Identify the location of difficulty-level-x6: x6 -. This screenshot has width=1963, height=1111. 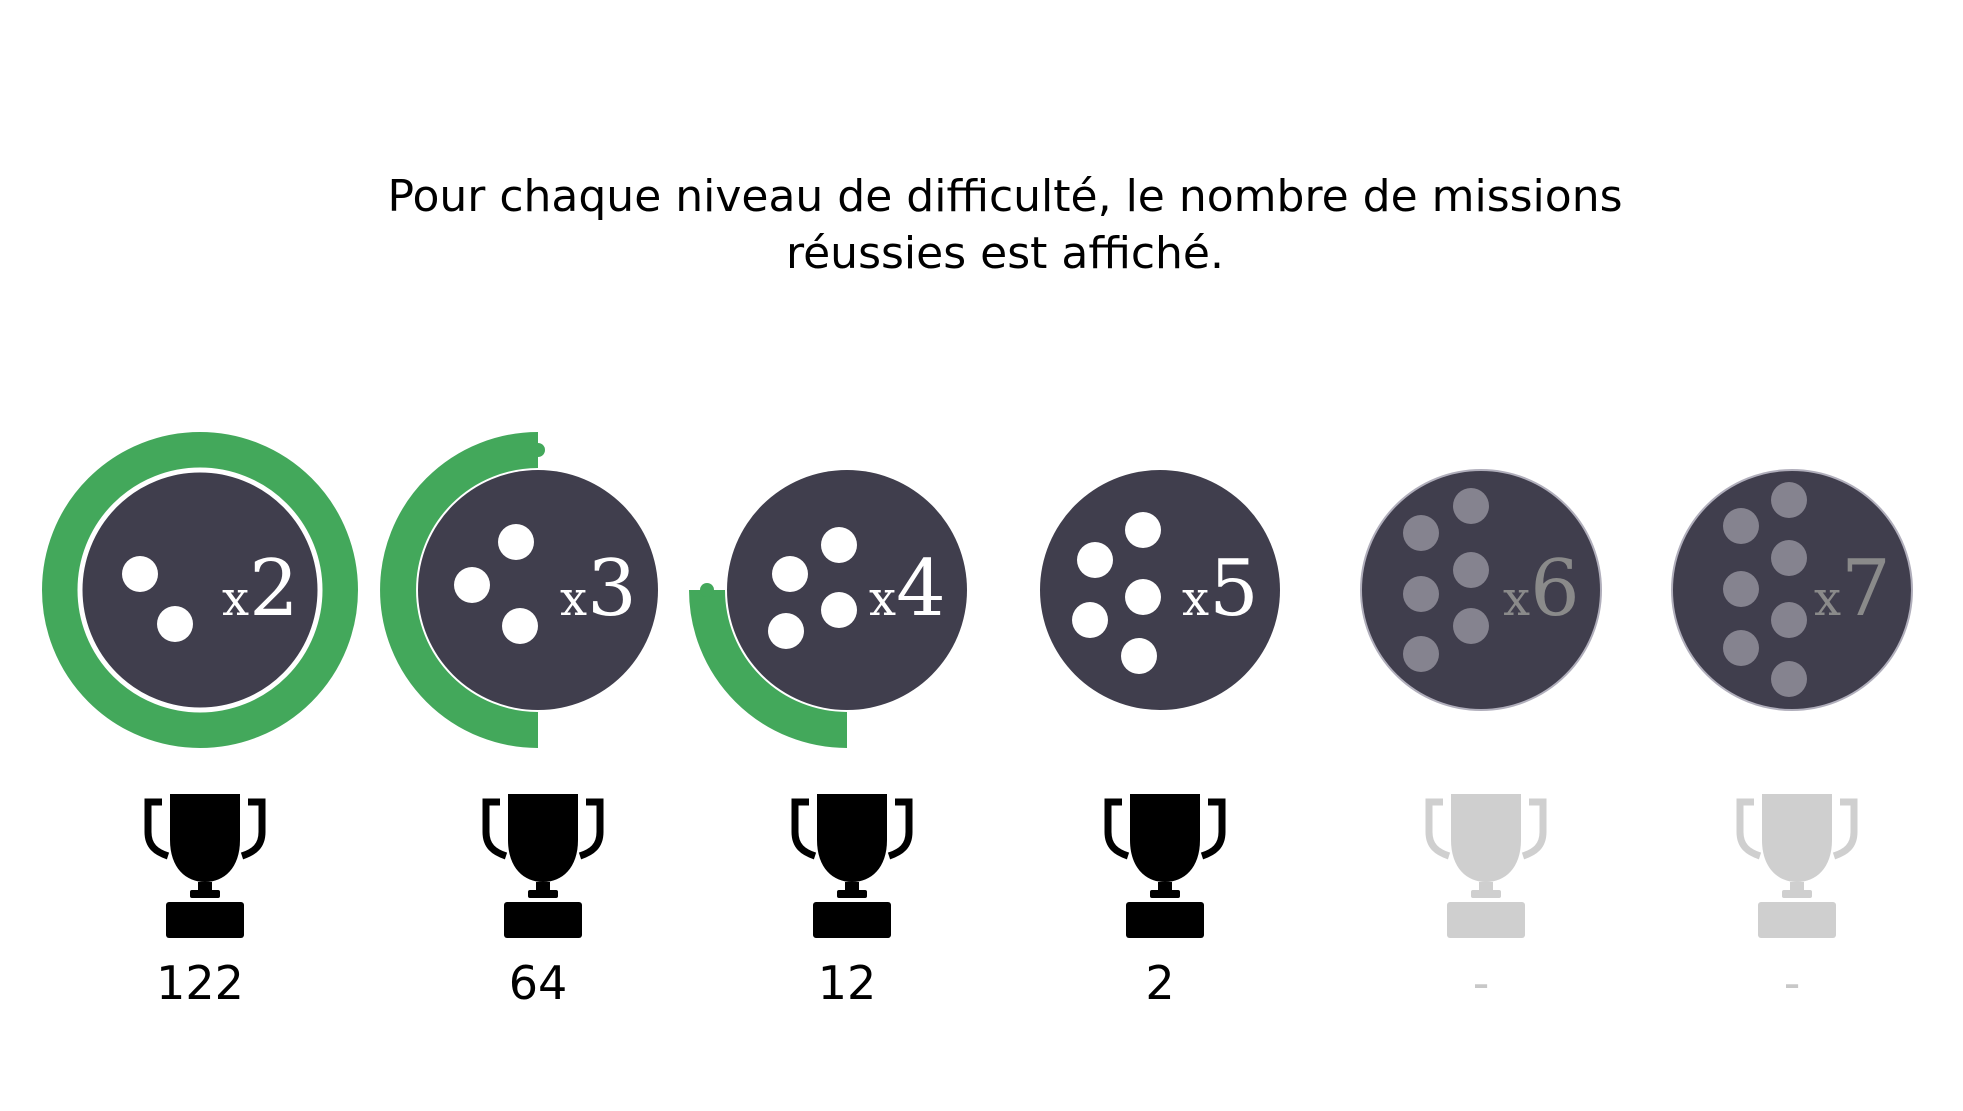
(1481, 730).